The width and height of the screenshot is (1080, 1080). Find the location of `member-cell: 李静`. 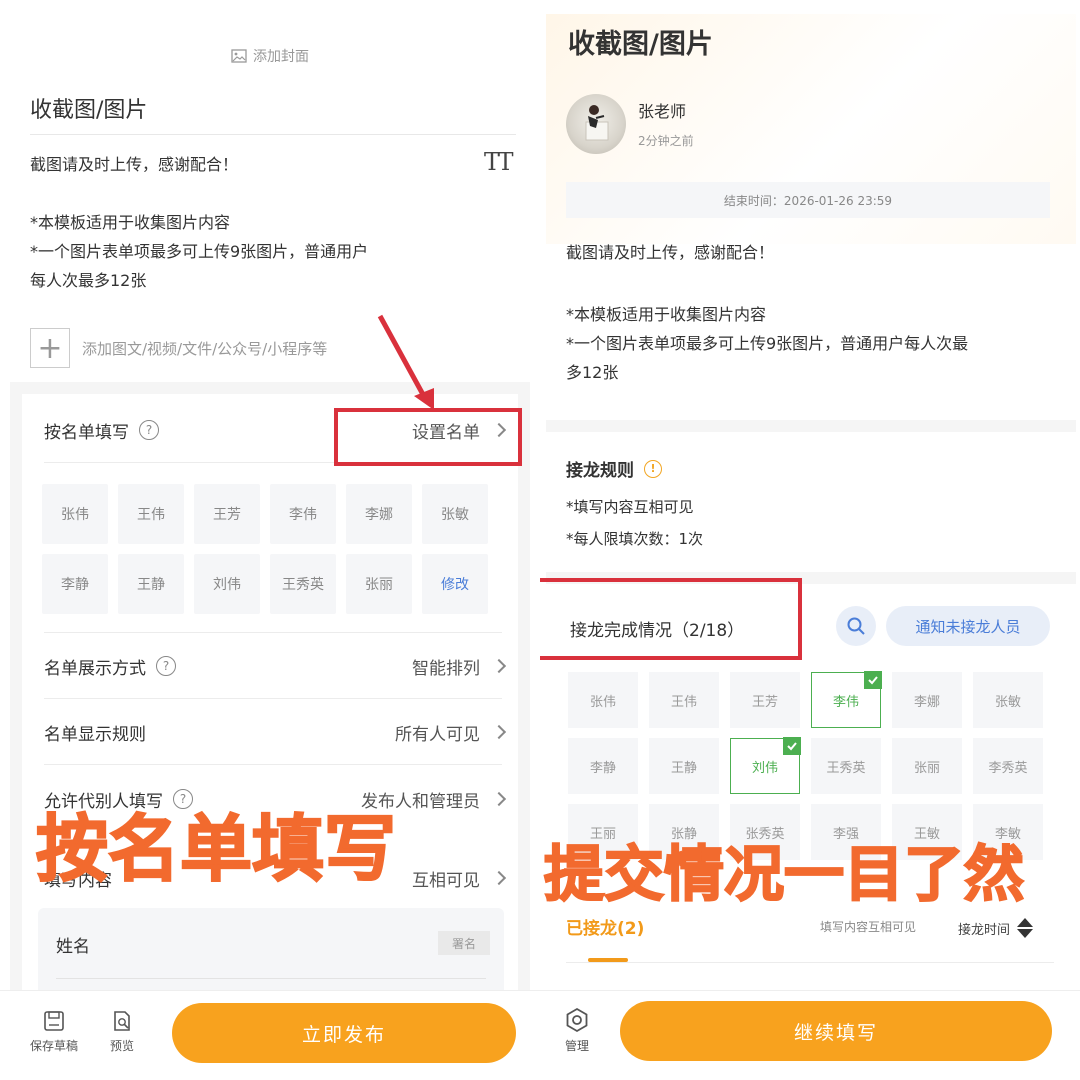

member-cell: 李静 is located at coordinates (603, 766).